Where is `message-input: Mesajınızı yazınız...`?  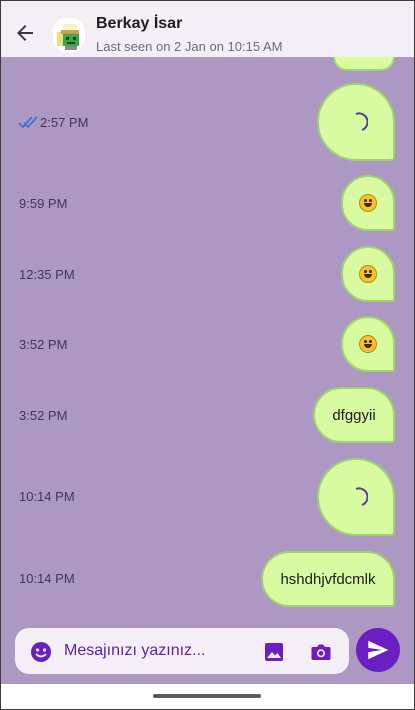 message-input: Mesajınızı yazınız... is located at coordinates (182, 651).